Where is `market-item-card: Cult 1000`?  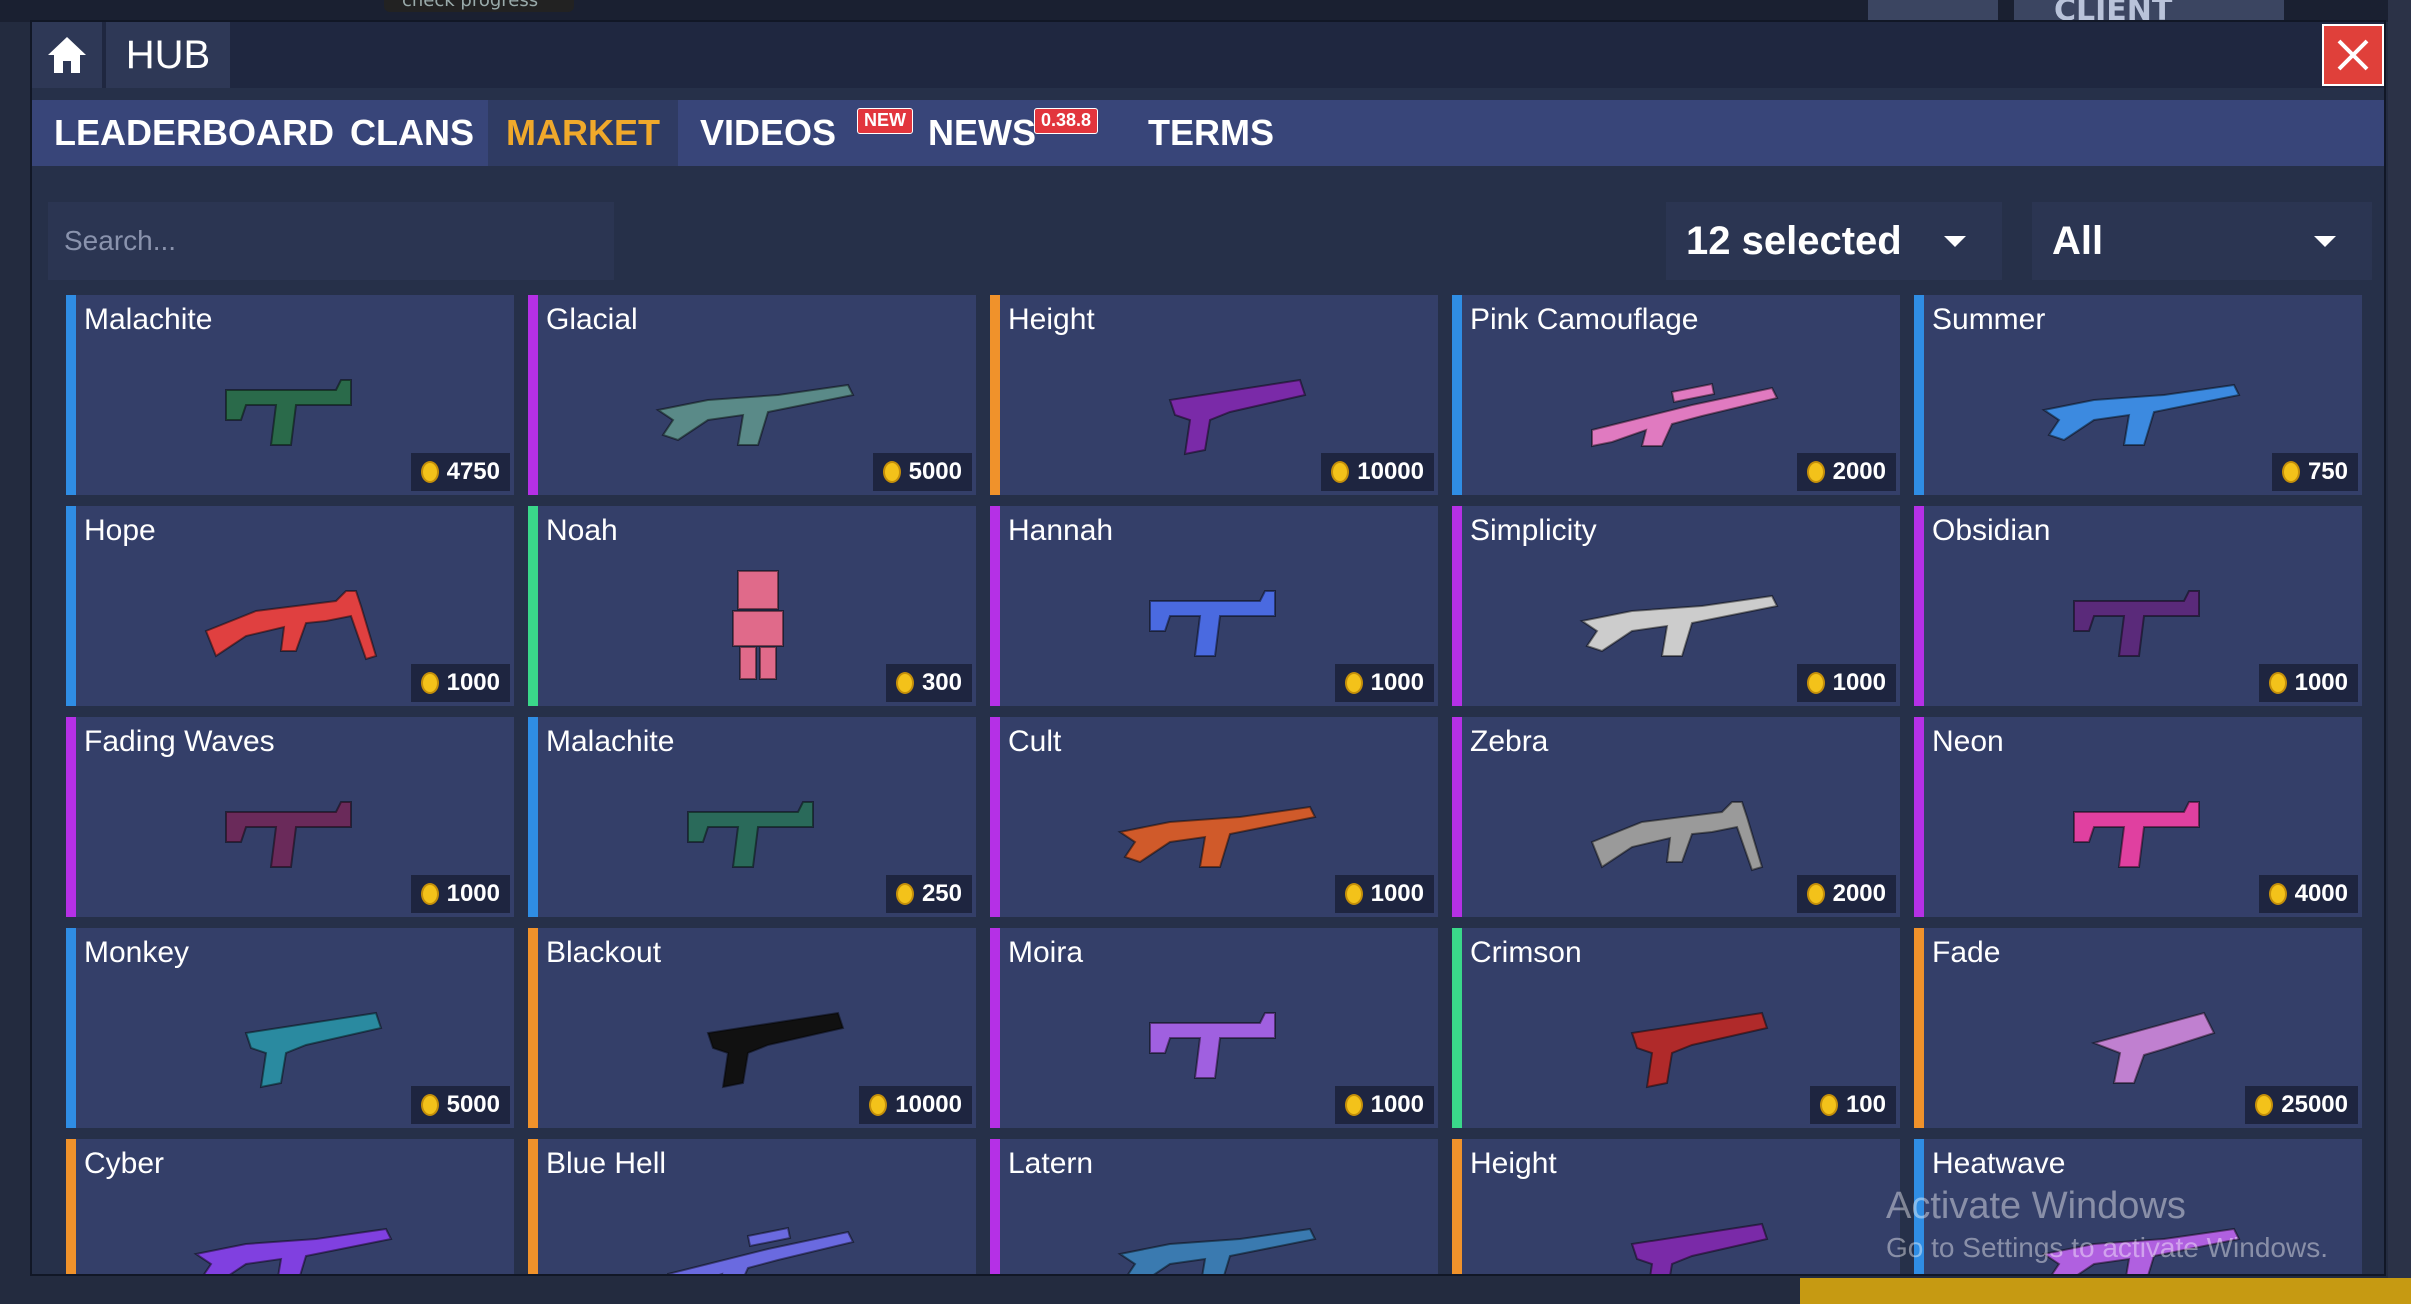
market-item-card: Cult 1000 is located at coordinates (1214, 817).